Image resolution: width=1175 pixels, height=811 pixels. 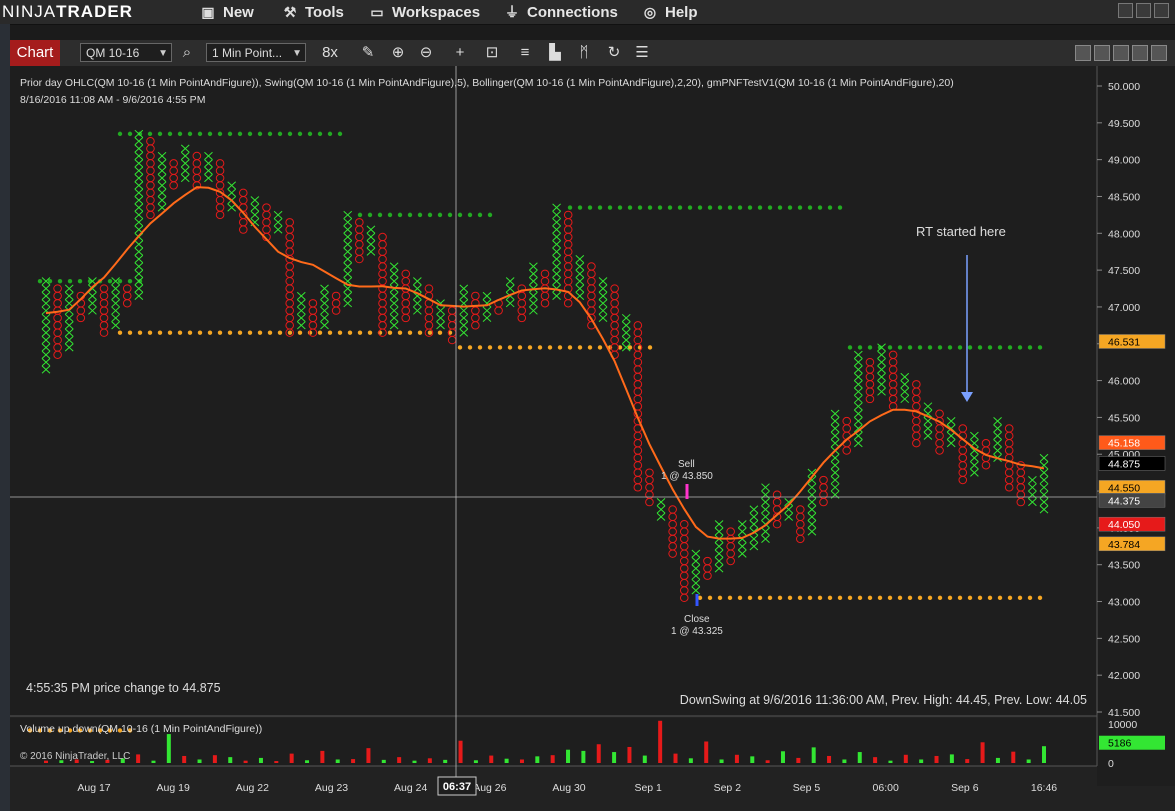 I want to click on menu-tools: ⚒ Tools, so click(x=312, y=12).